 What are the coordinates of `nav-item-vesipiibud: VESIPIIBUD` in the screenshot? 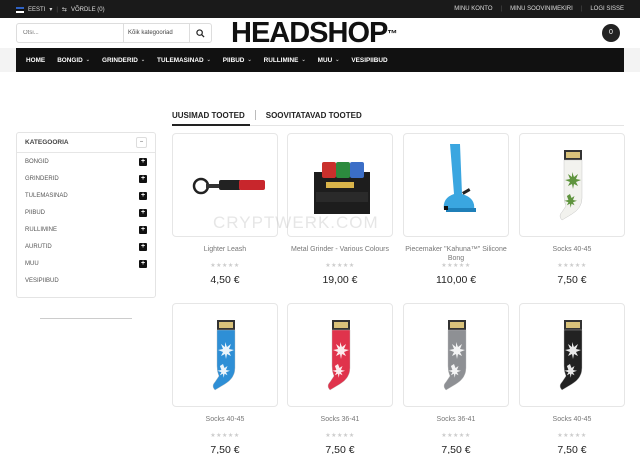 It's located at (369, 60).